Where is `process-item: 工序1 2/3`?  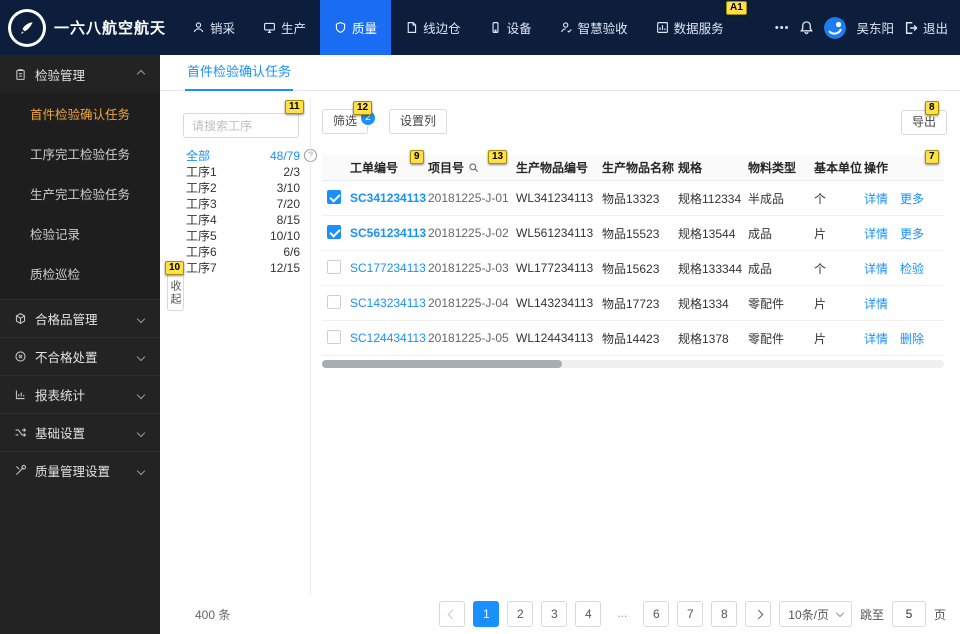
process-item: 工序1 2/3 is located at coordinates (243, 172).